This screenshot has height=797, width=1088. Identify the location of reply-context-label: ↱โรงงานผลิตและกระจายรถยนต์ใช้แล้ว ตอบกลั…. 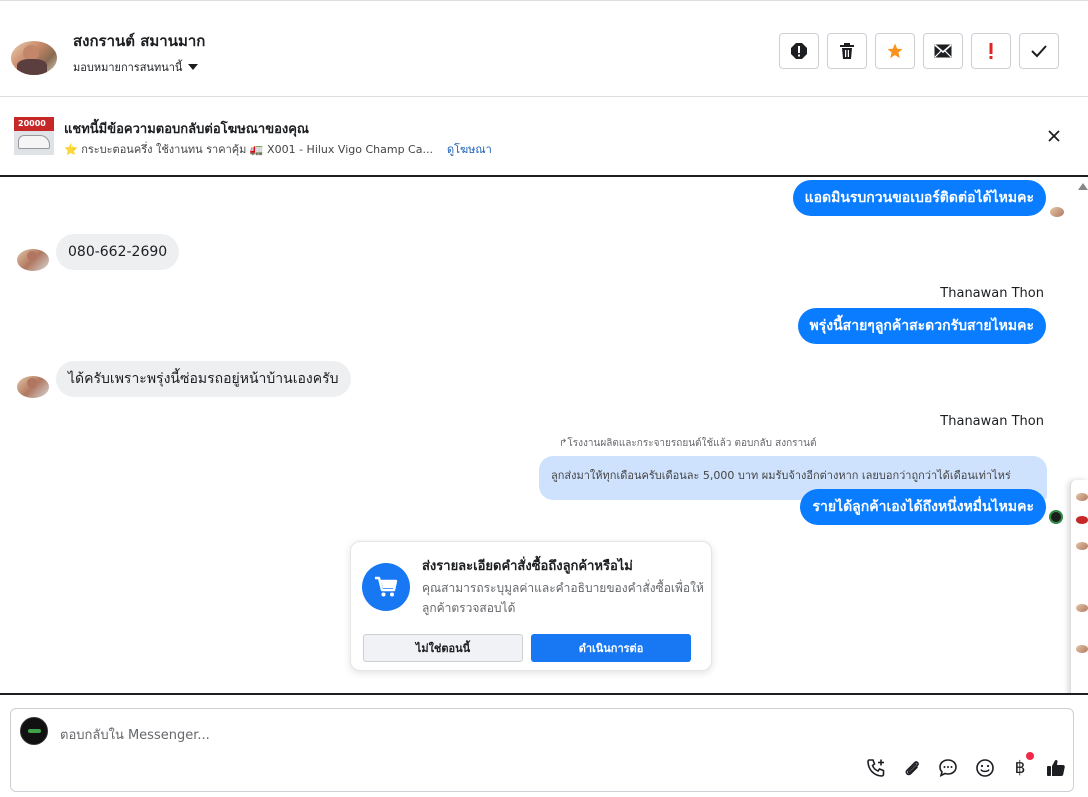
(687, 443).